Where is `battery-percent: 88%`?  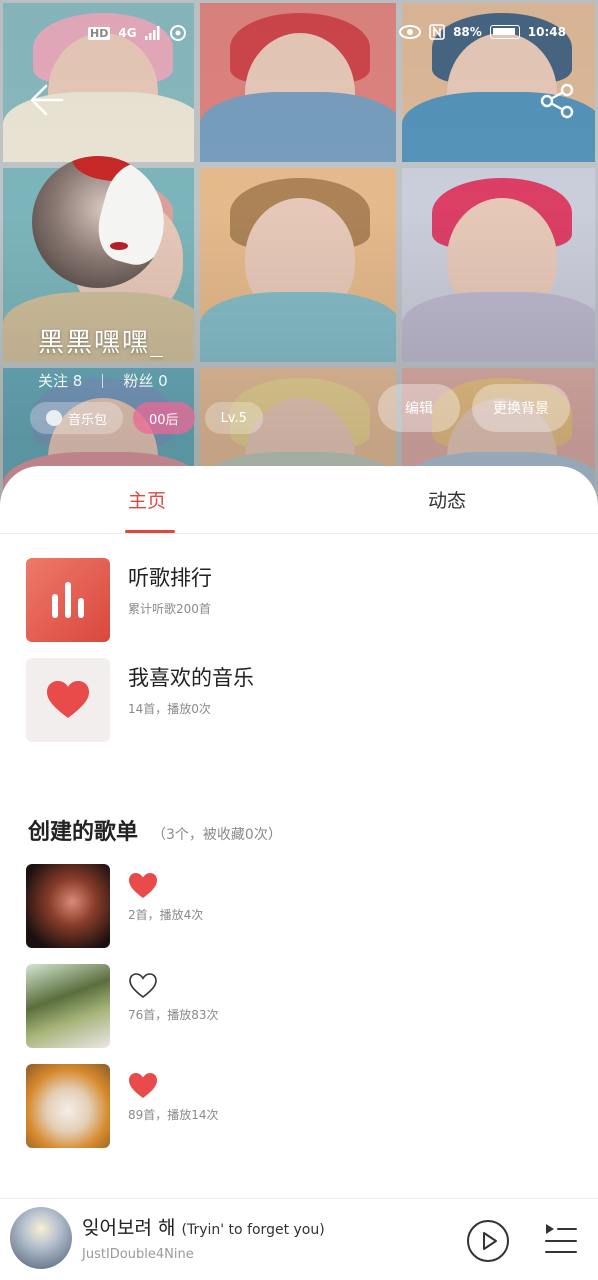
battery-percent: 88% is located at coordinates (467, 32).